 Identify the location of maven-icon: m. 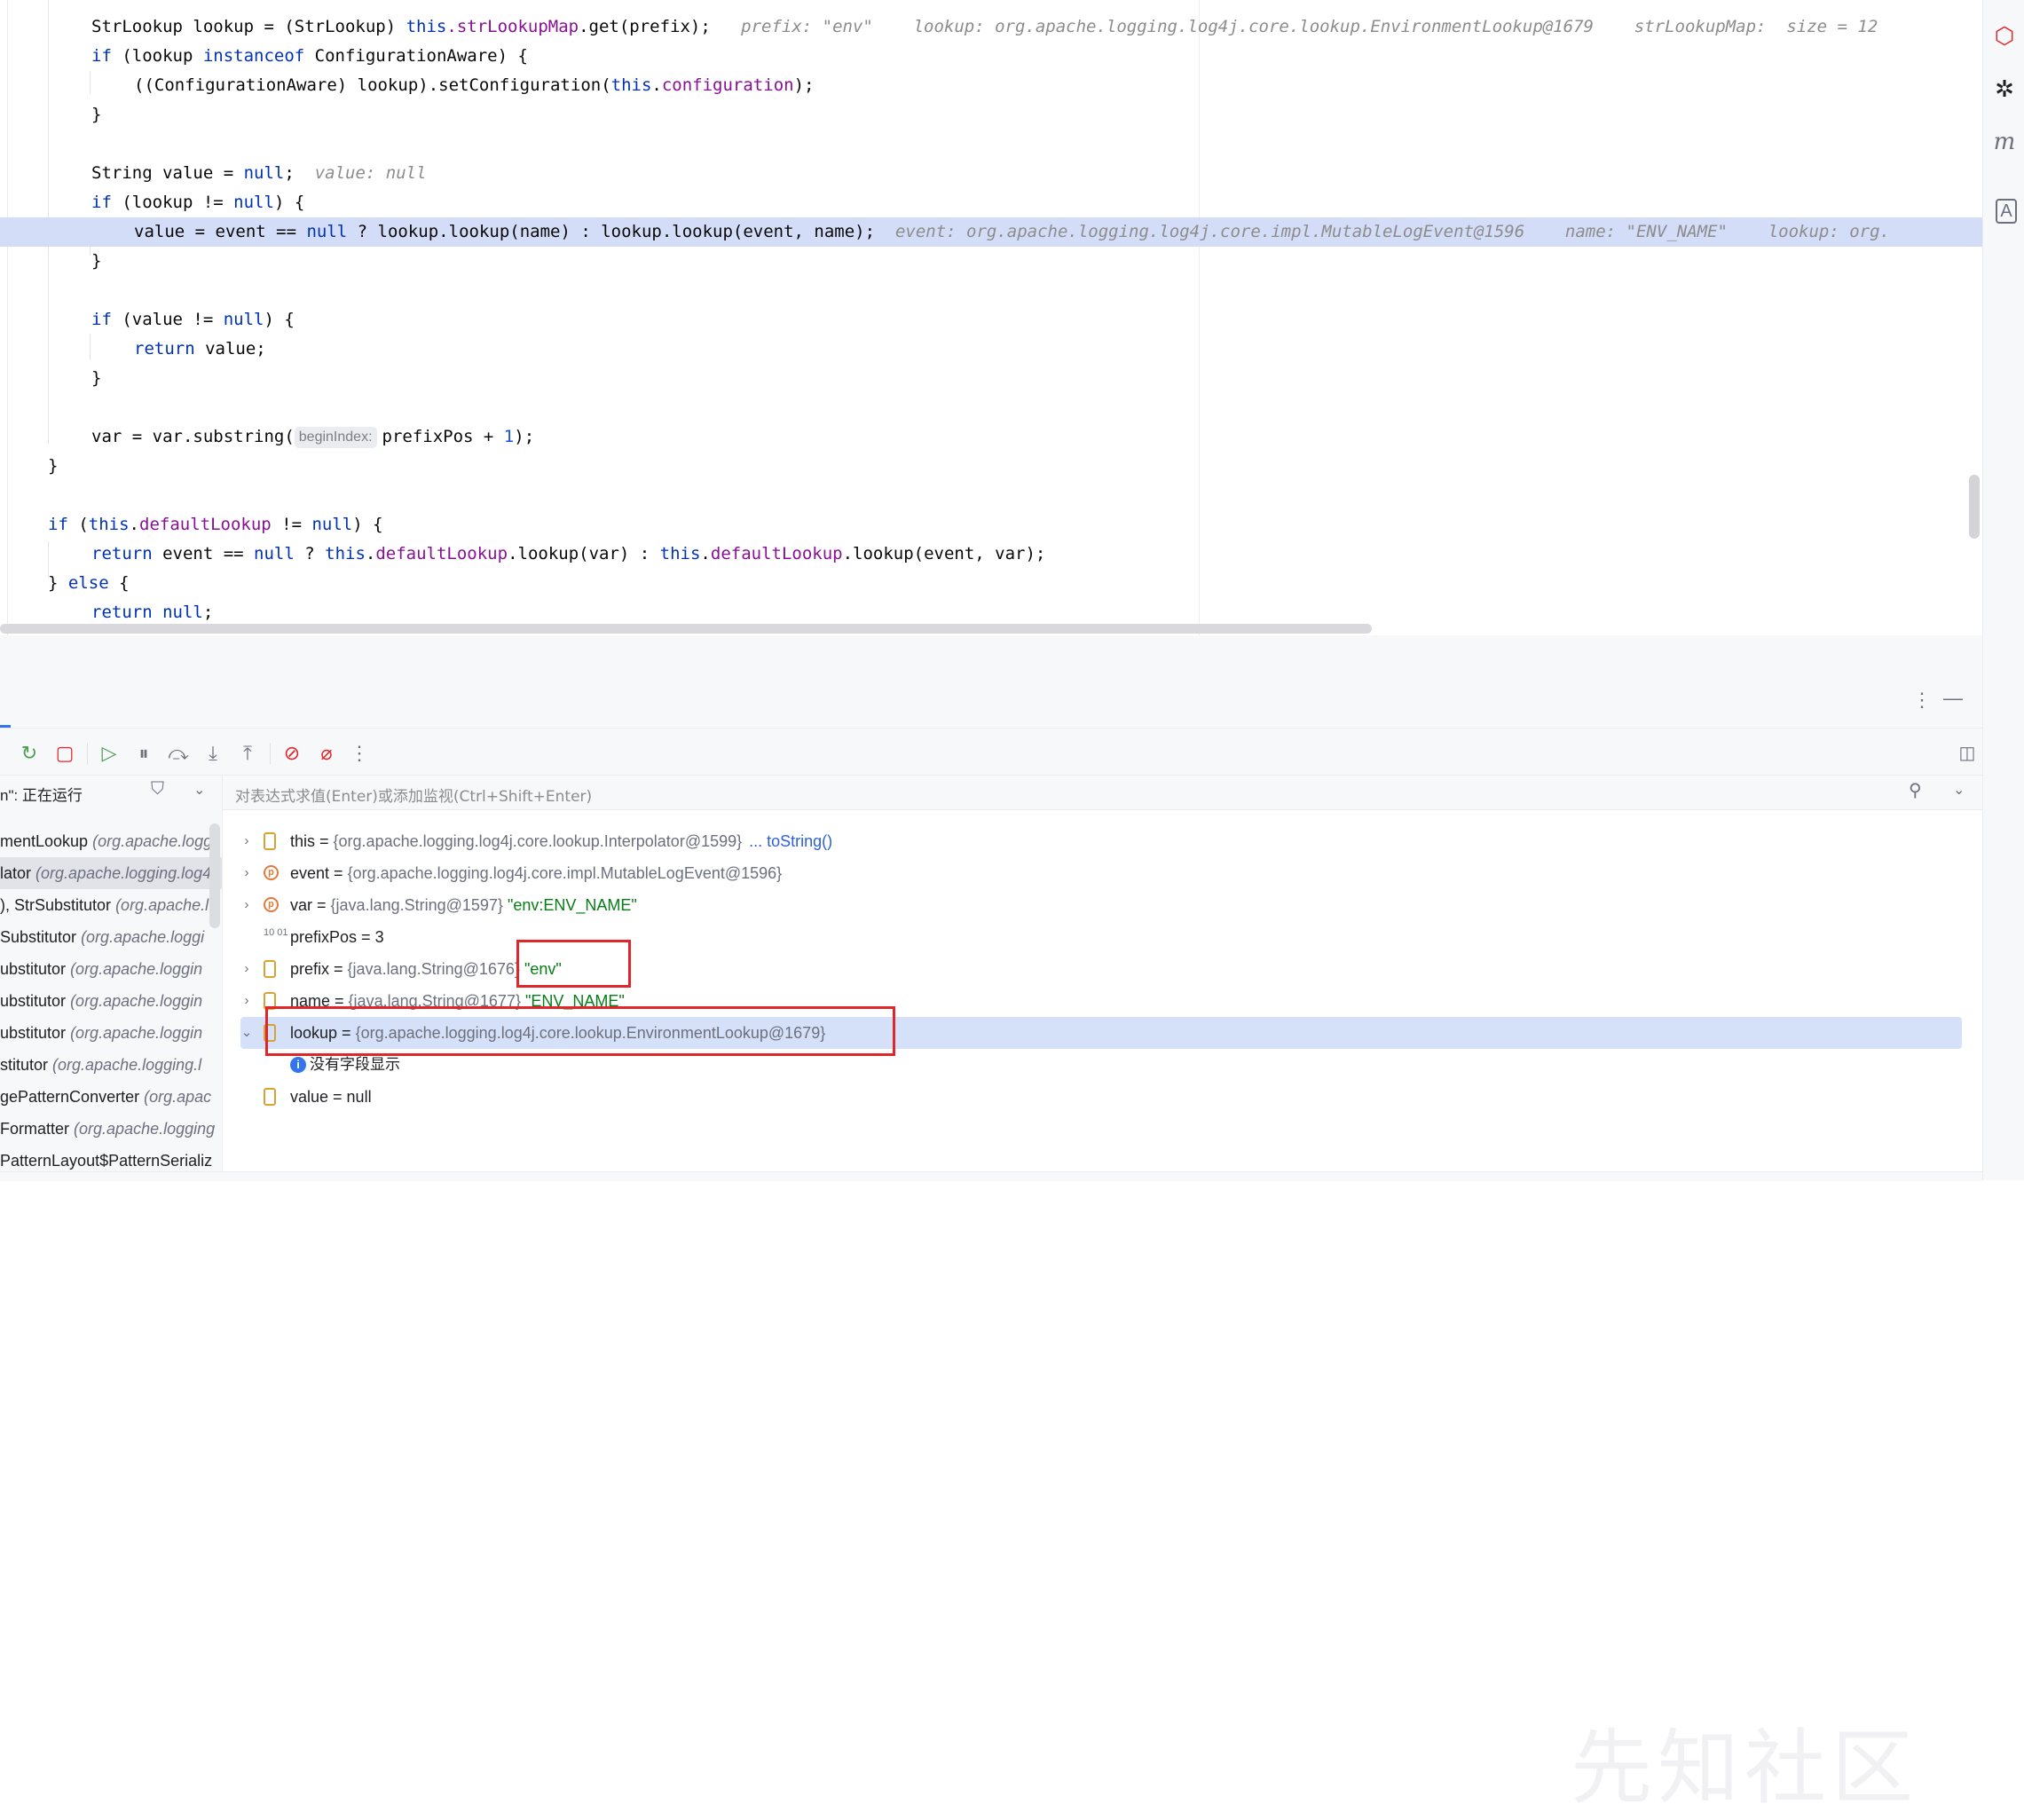
(2004, 142).